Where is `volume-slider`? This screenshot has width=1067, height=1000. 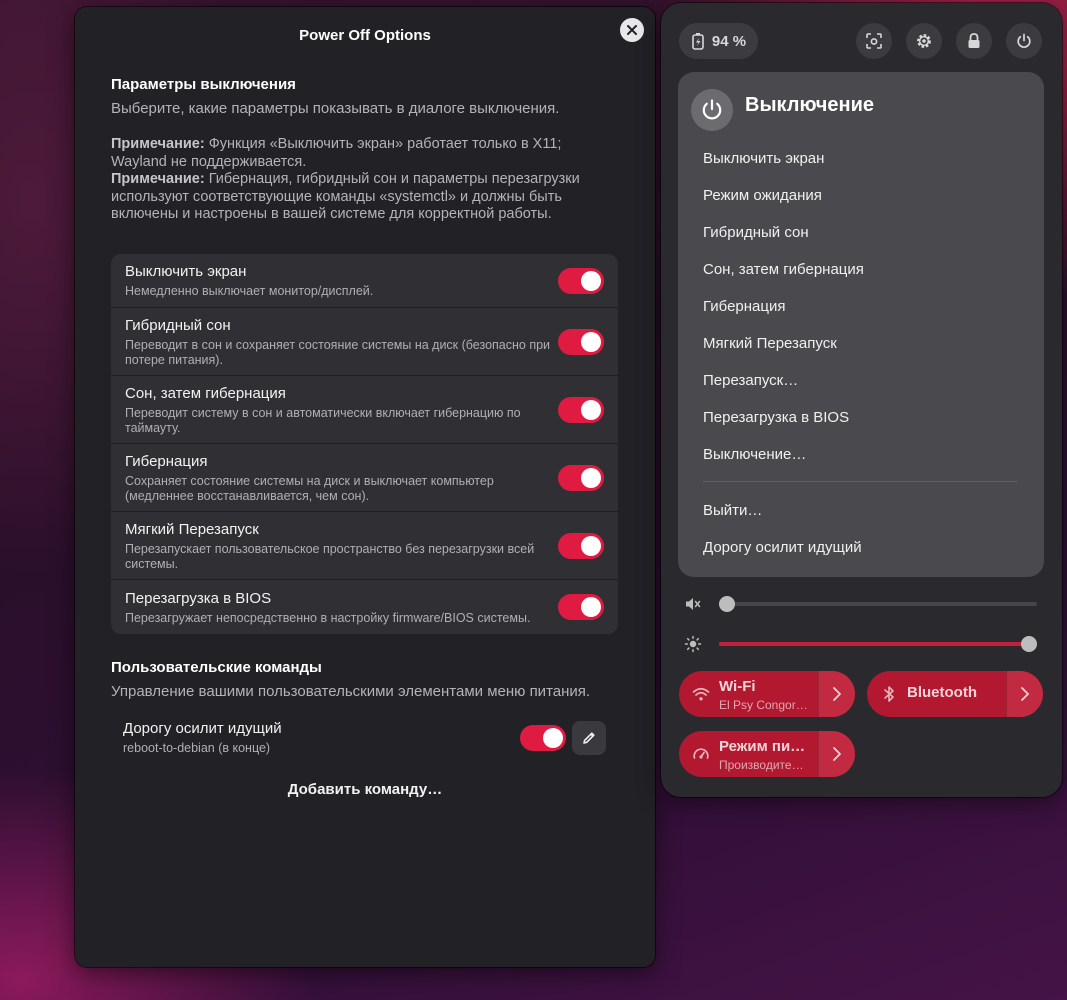
volume-slider is located at coordinates (878, 604).